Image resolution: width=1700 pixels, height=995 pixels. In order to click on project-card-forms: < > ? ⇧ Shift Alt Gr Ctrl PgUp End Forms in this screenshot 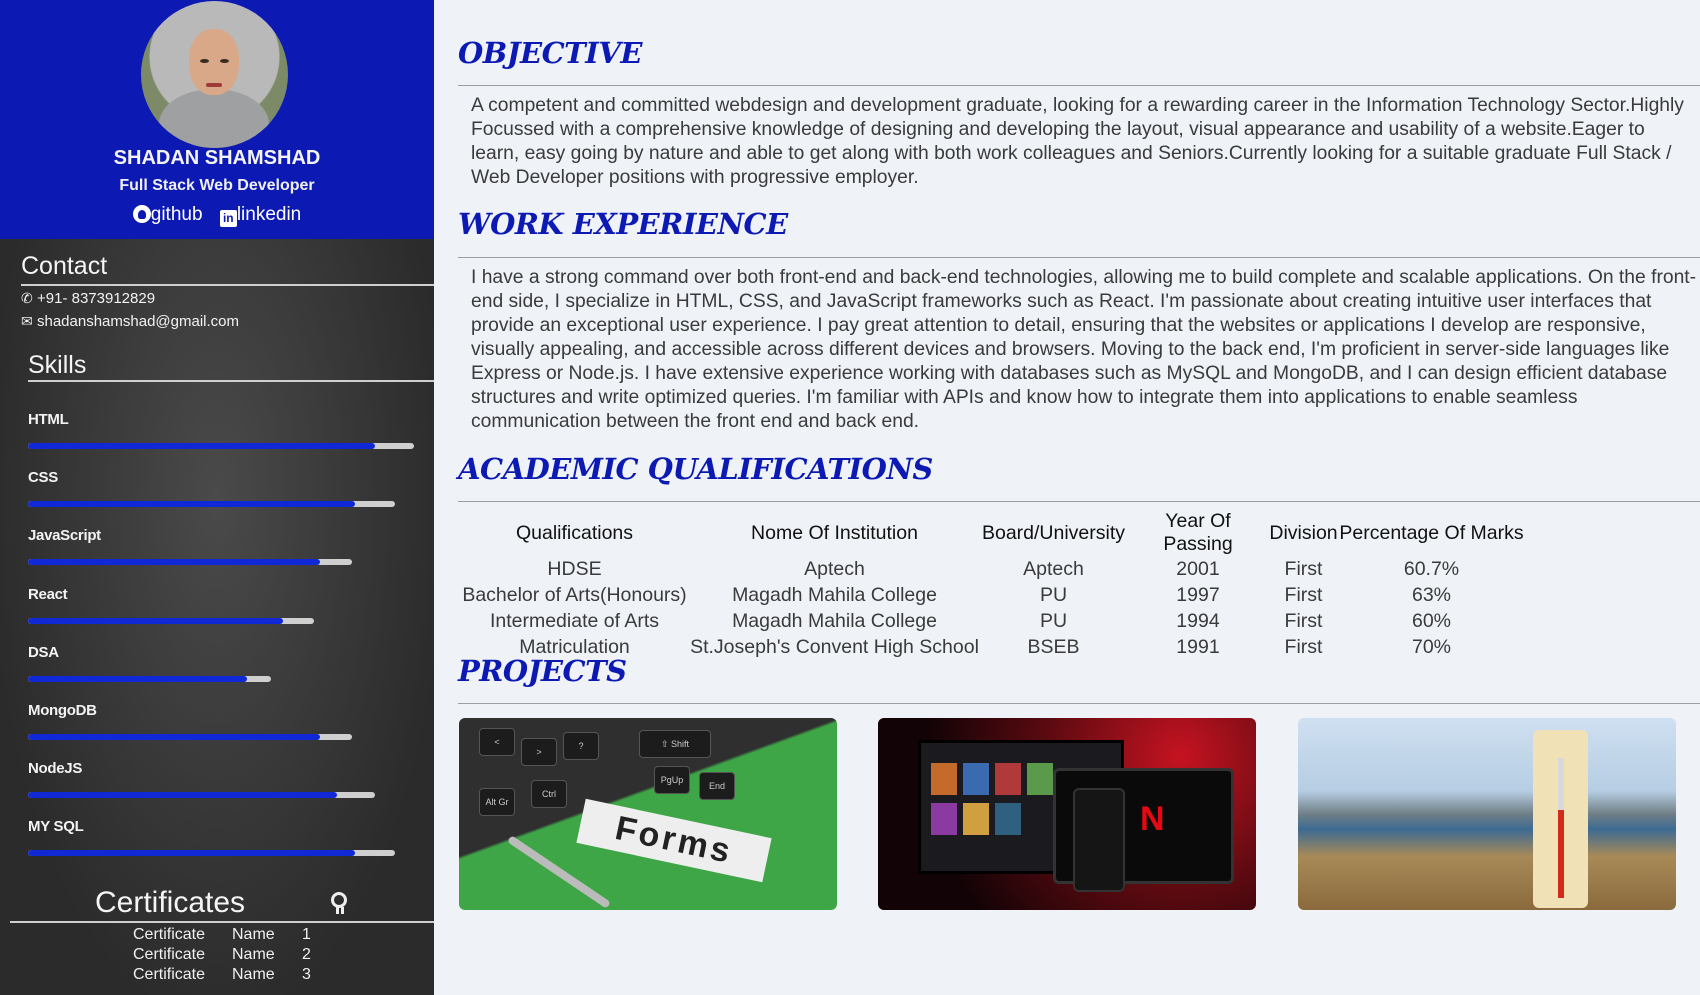, I will do `click(648, 814)`.